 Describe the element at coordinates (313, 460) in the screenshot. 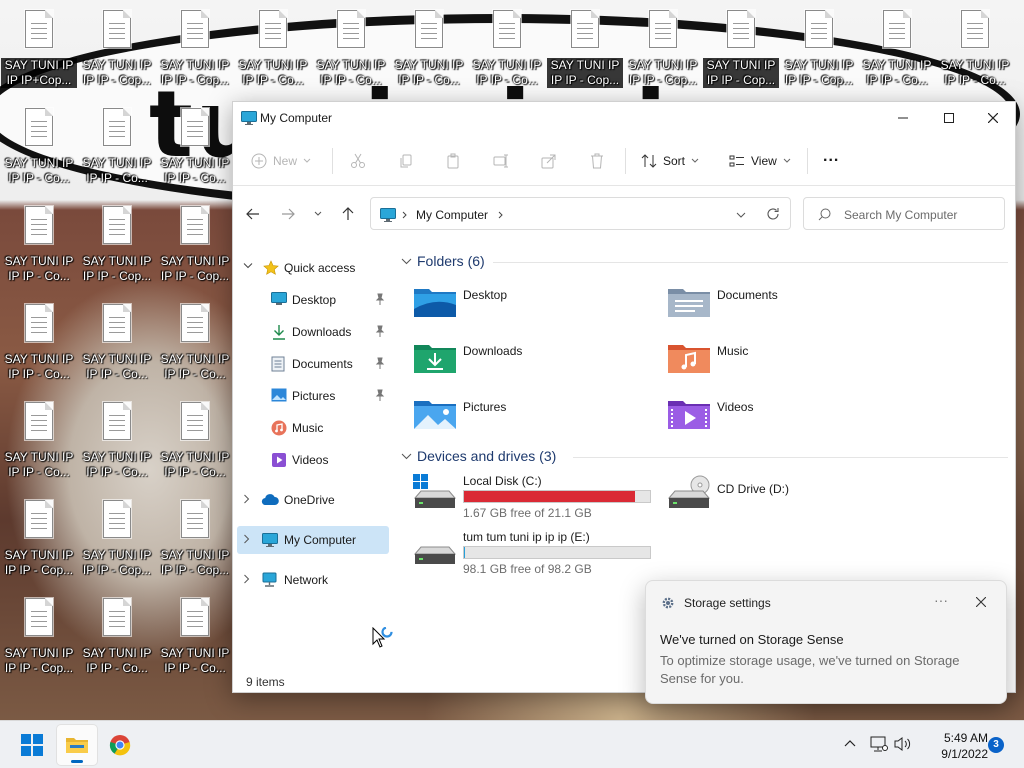

I see `sidebar-item-videos: Videos` at that location.